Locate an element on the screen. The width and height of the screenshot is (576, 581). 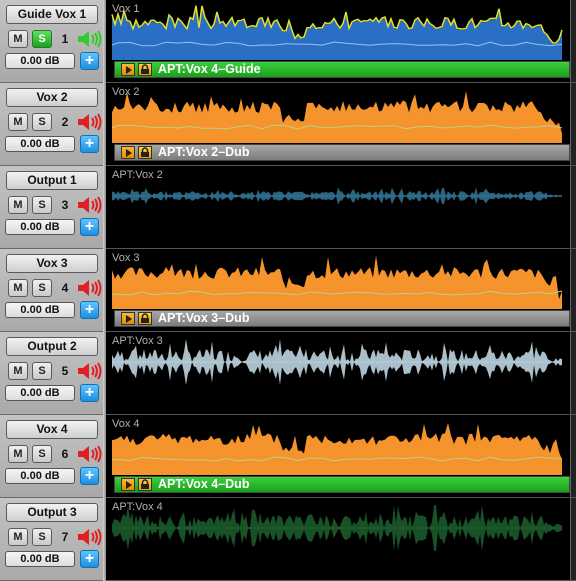
track-row: Vox 2 M S 2 0.00 dB + Vox 2 APT:Vox 2–Dub is located at coordinates (288, 124).